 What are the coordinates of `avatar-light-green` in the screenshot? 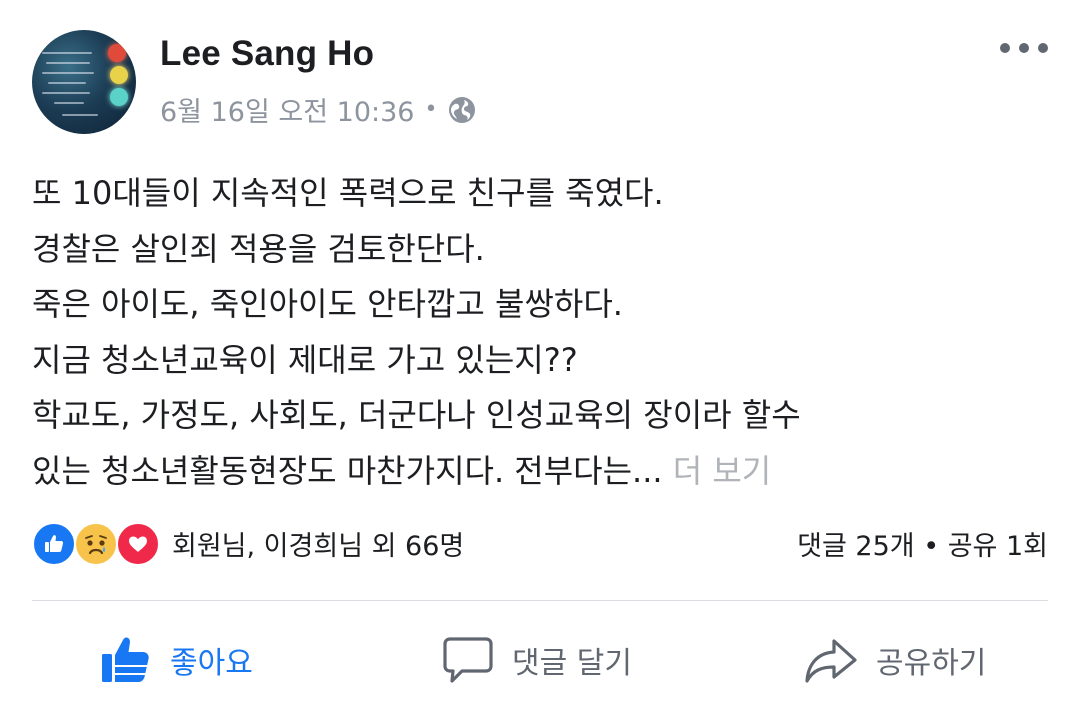 It's located at (119, 97).